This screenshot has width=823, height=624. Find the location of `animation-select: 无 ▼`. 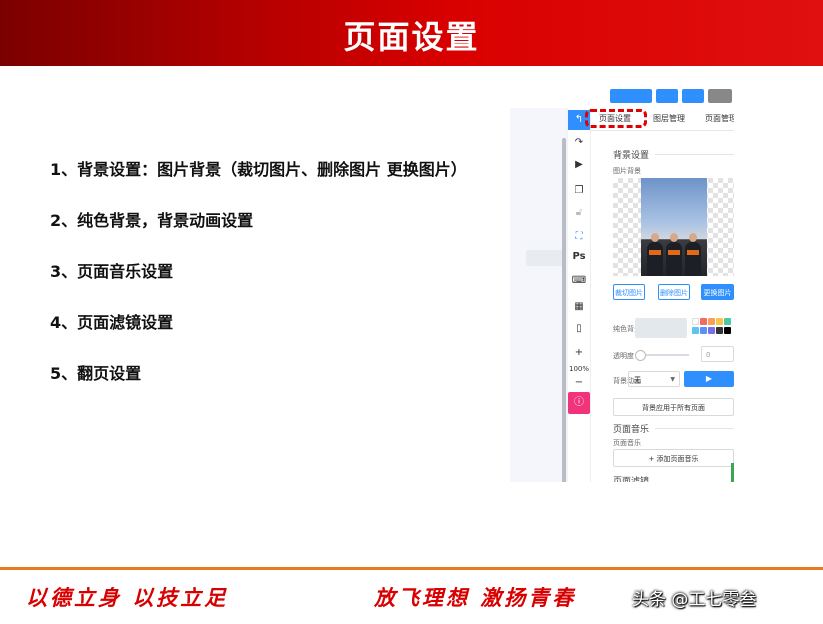

animation-select: 无 ▼ is located at coordinates (654, 379).